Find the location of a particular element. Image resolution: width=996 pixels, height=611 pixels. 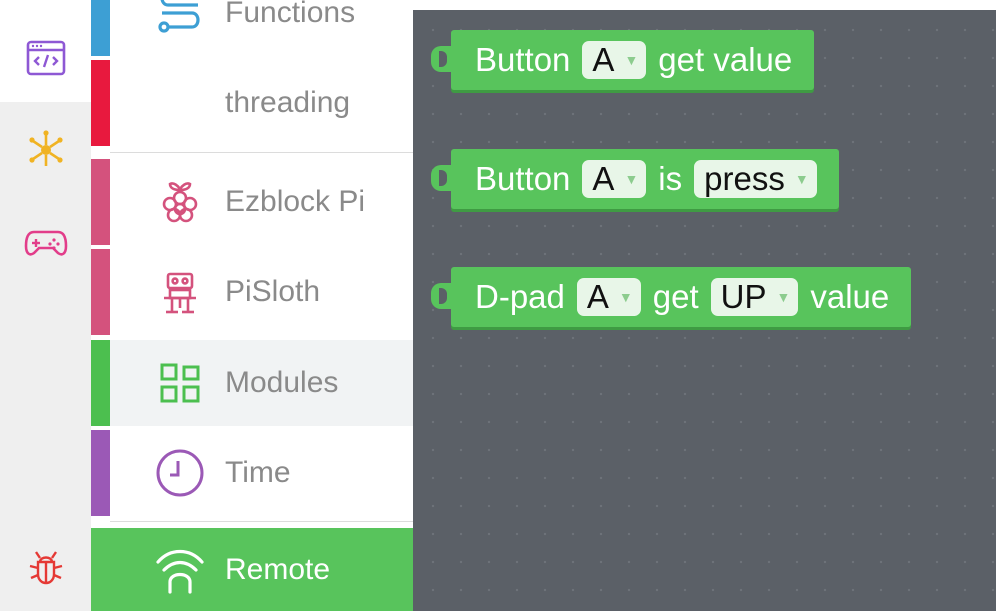

block-text: is is located at coordinates (670, 178).